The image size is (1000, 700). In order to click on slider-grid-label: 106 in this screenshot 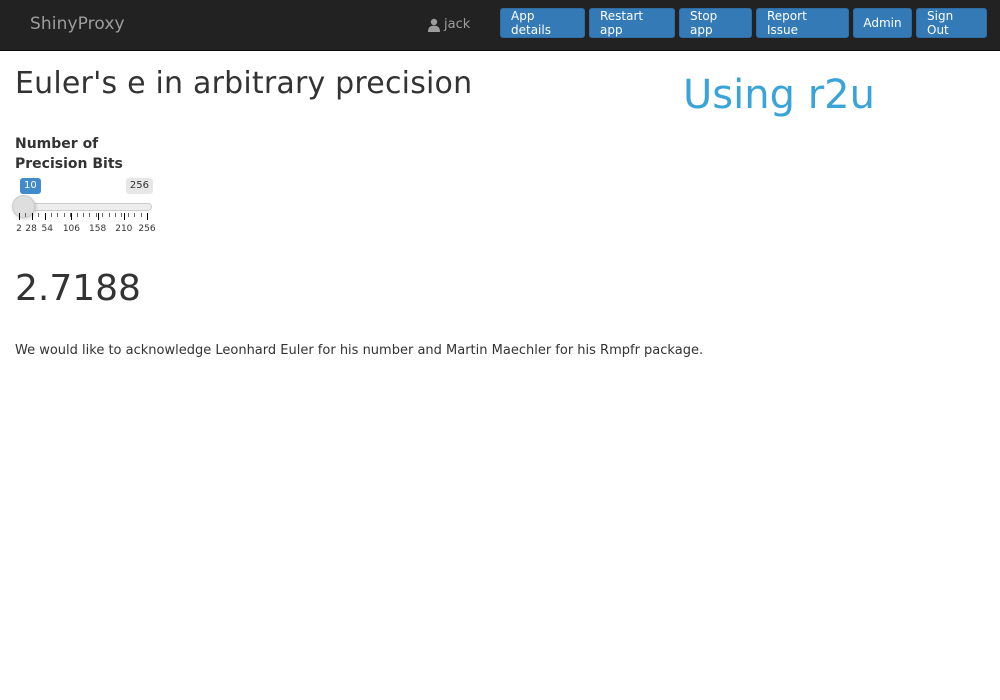, I will do `click(71, 229)`.